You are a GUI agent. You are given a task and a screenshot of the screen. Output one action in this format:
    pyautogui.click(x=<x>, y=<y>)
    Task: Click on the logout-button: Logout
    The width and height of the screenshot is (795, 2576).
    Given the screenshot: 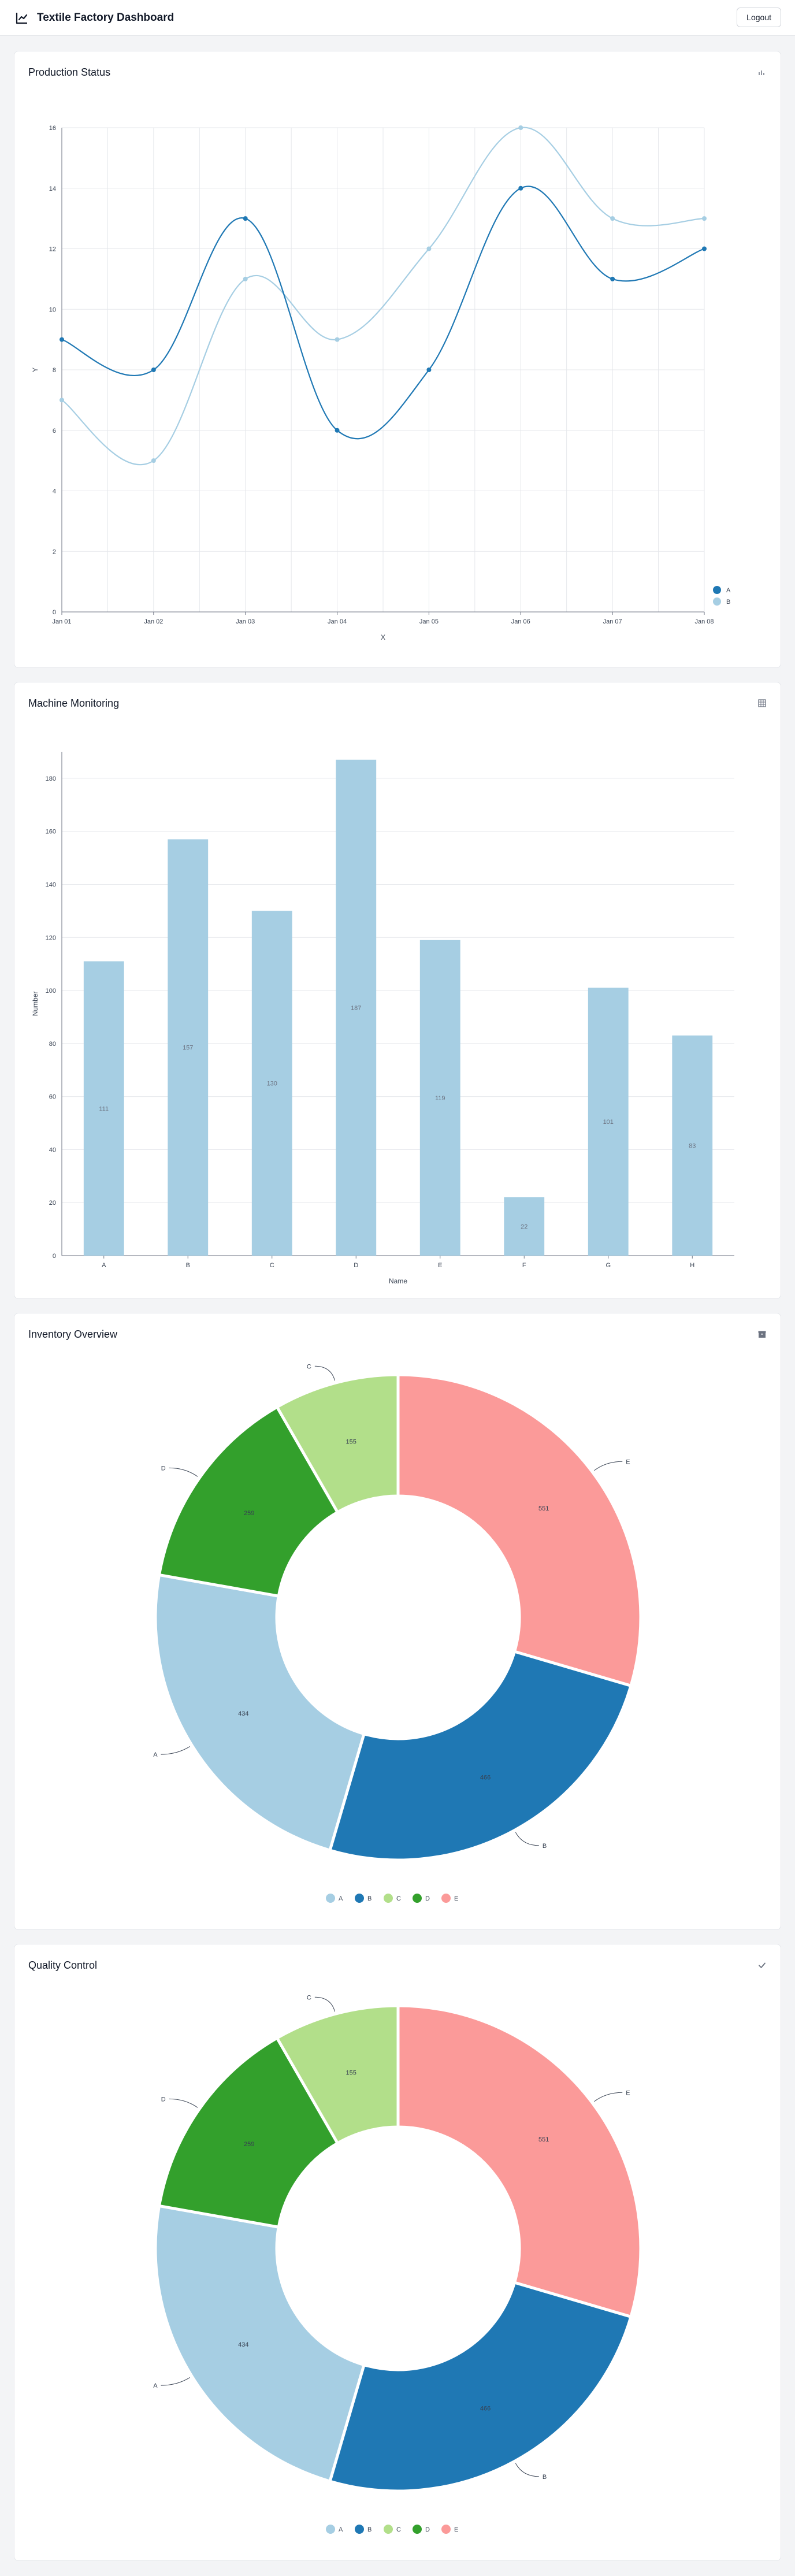 What is the action you would take?
    pyautogui.click(x=759, y=17)
    